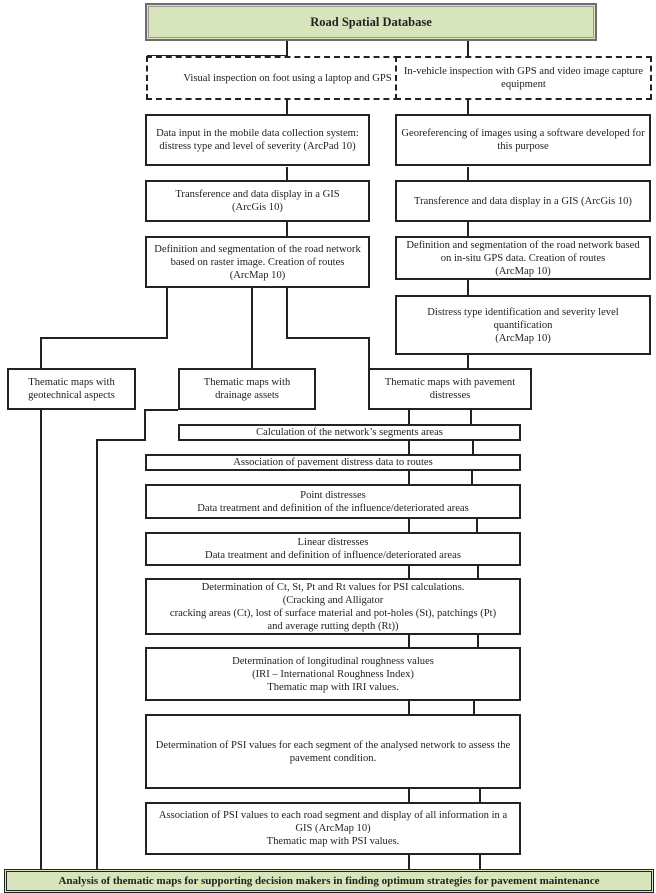 This screenshot has height=893, width=656. I want to click on pavement-distress-maps-box: Thematic maps with pavement distresses, so click(450, 389).